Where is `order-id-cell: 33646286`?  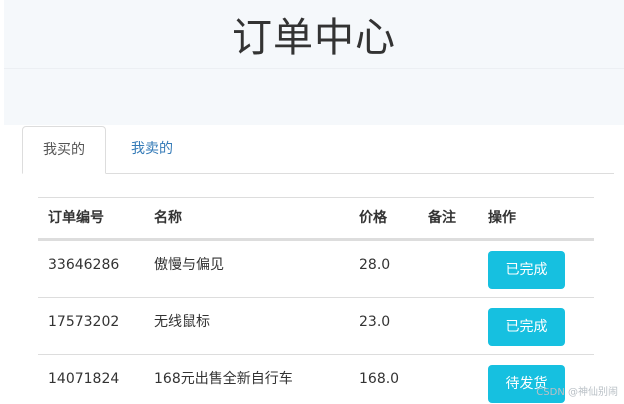 order-id-cell: 33646286 is located at coordinates (84, 265).